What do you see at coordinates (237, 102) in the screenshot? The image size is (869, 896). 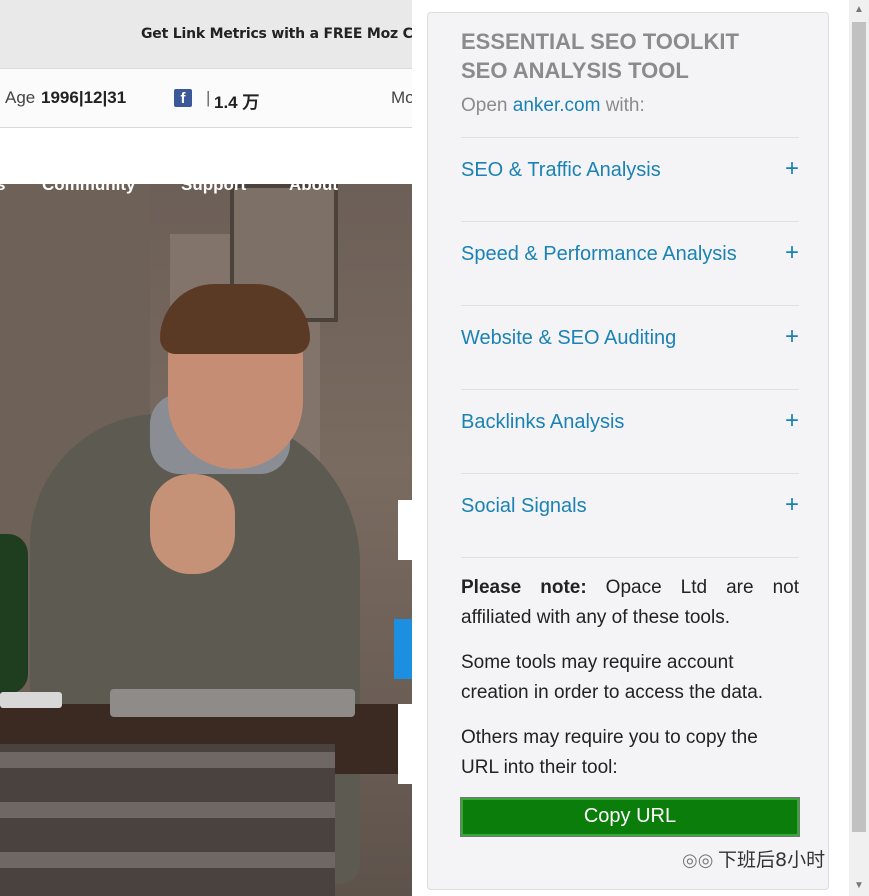 I see `facebook-count: 1.4 万` at bounding box center [237, 102].